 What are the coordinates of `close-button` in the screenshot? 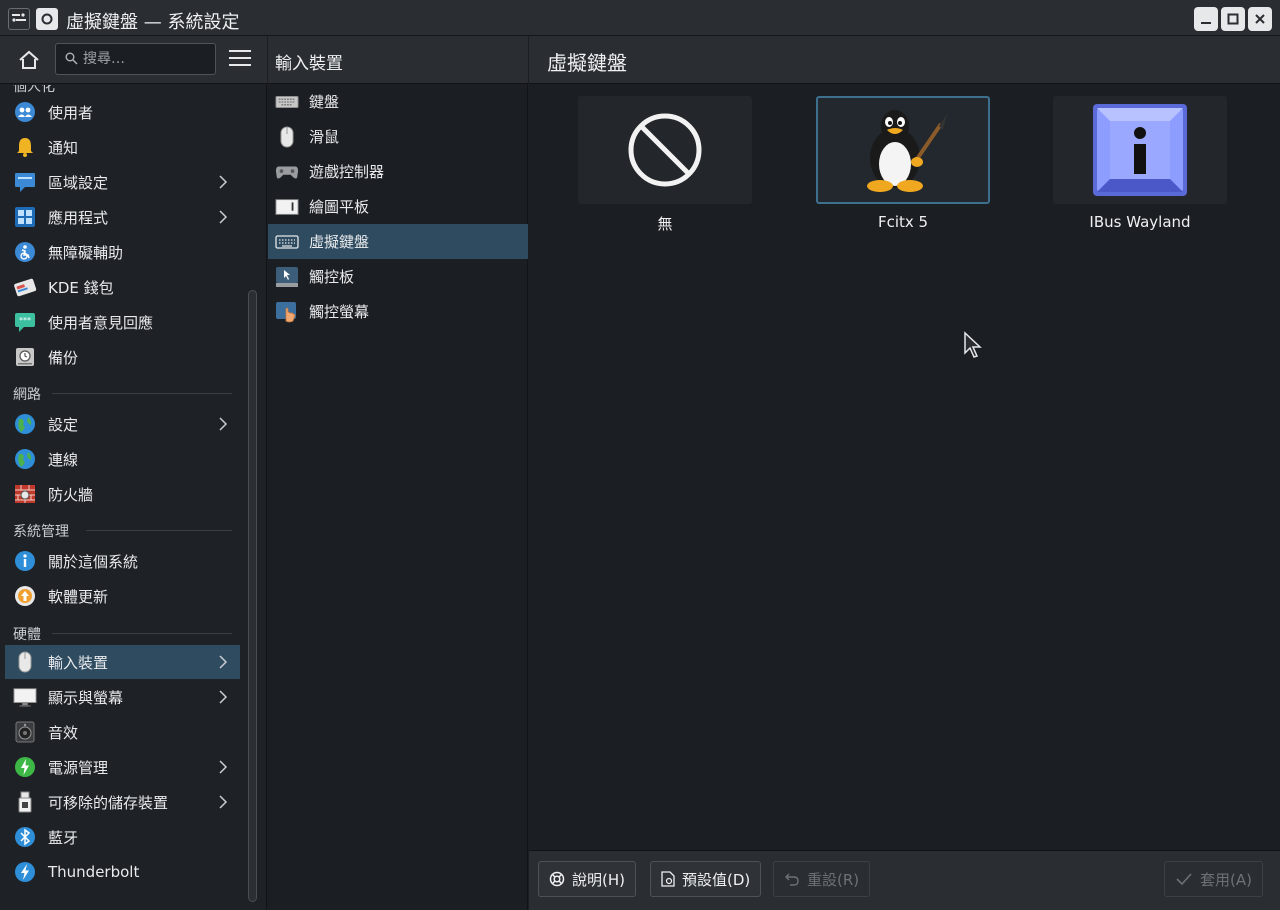 It's located at (1260, 19).